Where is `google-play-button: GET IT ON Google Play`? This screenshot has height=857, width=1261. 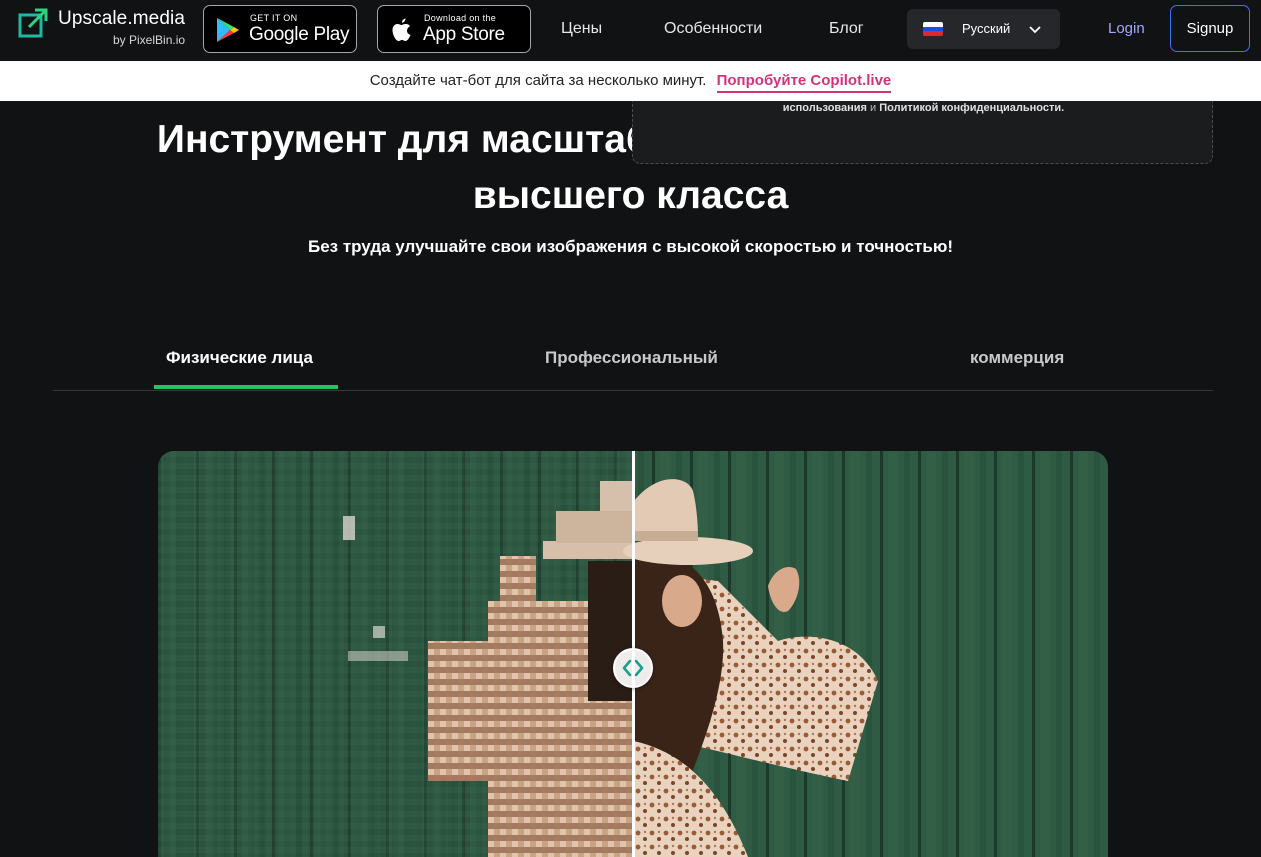 google-play-button: GET IT ON Google Play is located at coordinates (280, 29).